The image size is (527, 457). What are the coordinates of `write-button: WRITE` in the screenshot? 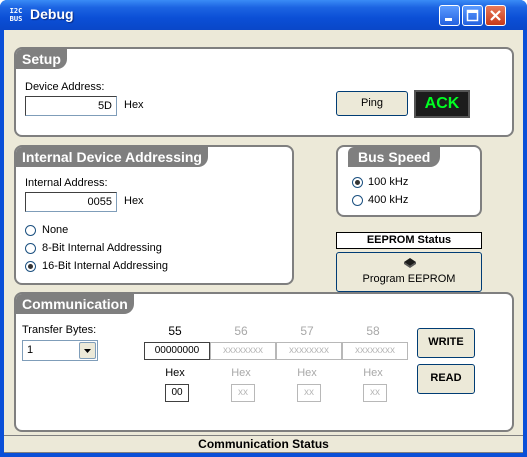 It's located at (446, 343).